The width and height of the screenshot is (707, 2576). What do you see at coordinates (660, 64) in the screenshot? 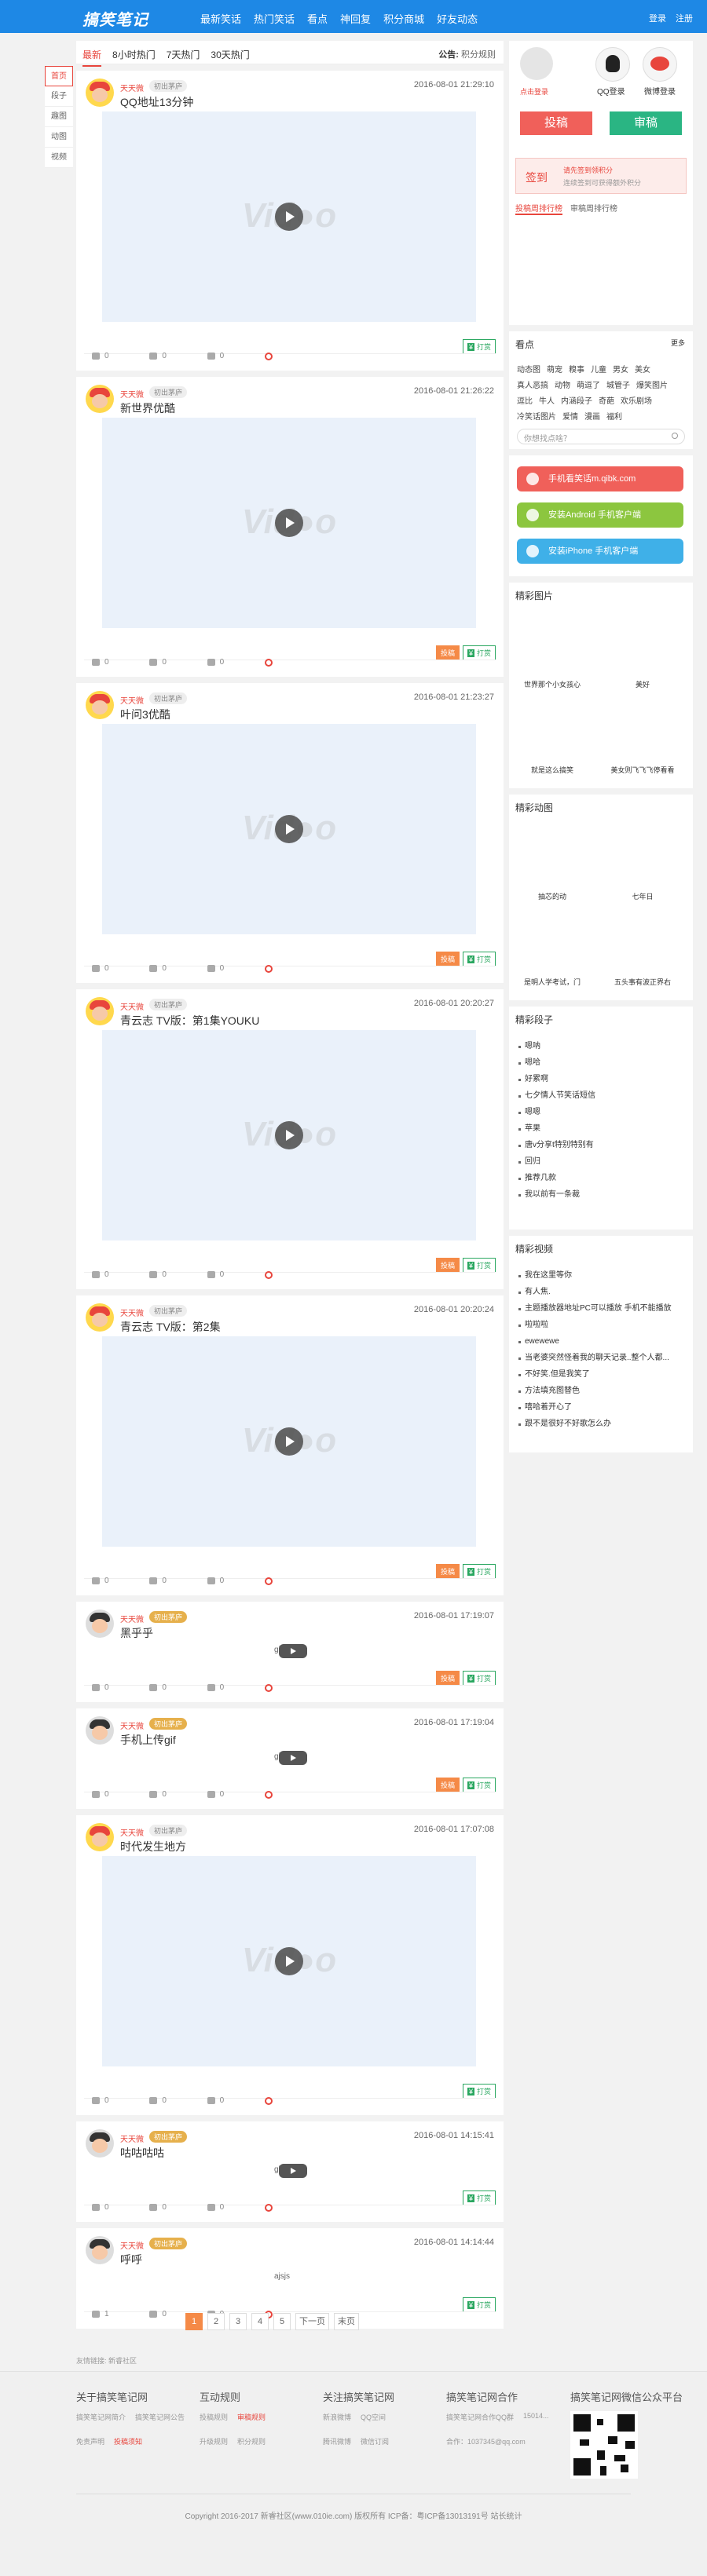
I see `weibo-icon` at bounding box center [660, 64].